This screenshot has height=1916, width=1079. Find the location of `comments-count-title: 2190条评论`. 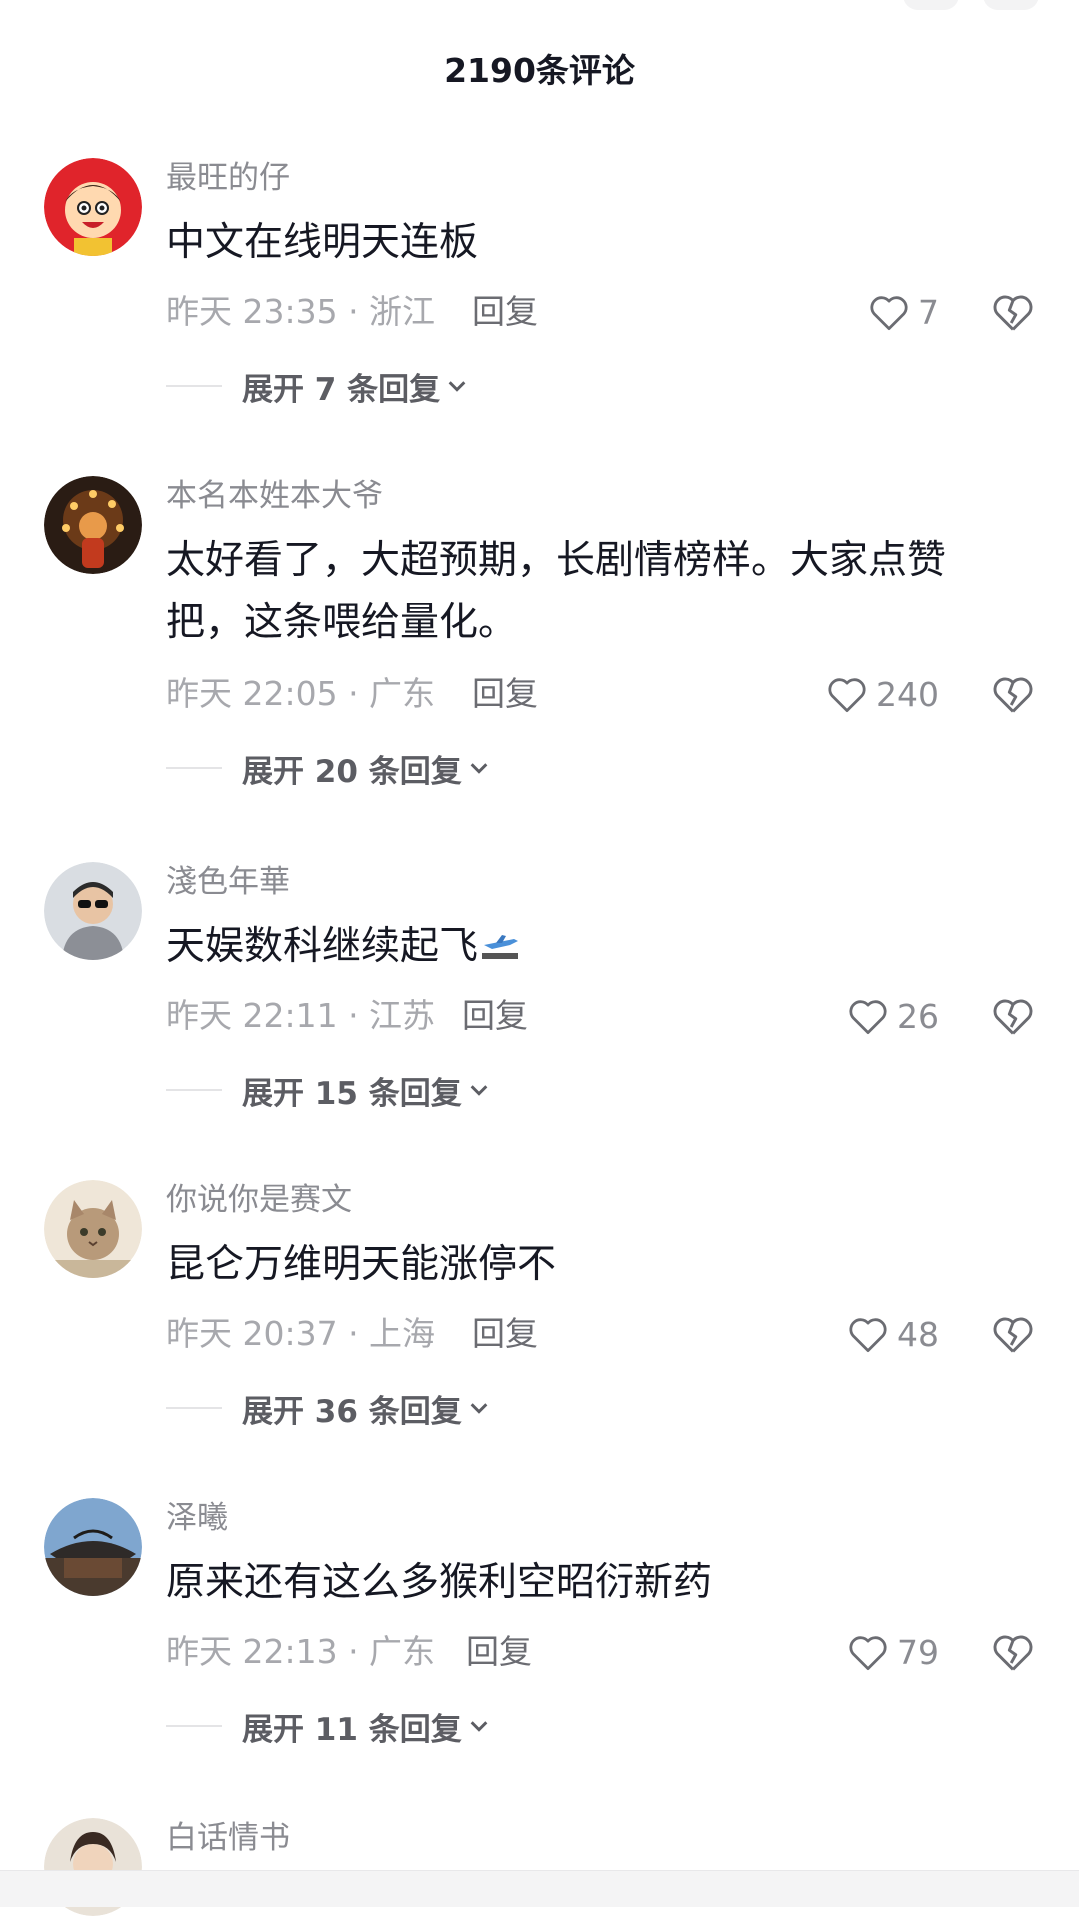

comments-count-title: 2190条评论 is located at coordinates (539, 70).